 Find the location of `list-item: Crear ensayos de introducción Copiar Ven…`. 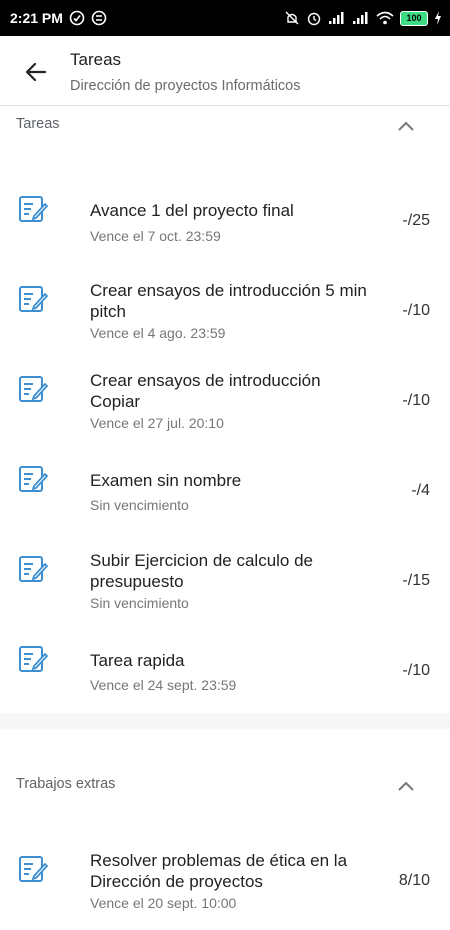

list-item: Crear ensayos de introducción Copiar Ven… is located at coordinates (225, 410).